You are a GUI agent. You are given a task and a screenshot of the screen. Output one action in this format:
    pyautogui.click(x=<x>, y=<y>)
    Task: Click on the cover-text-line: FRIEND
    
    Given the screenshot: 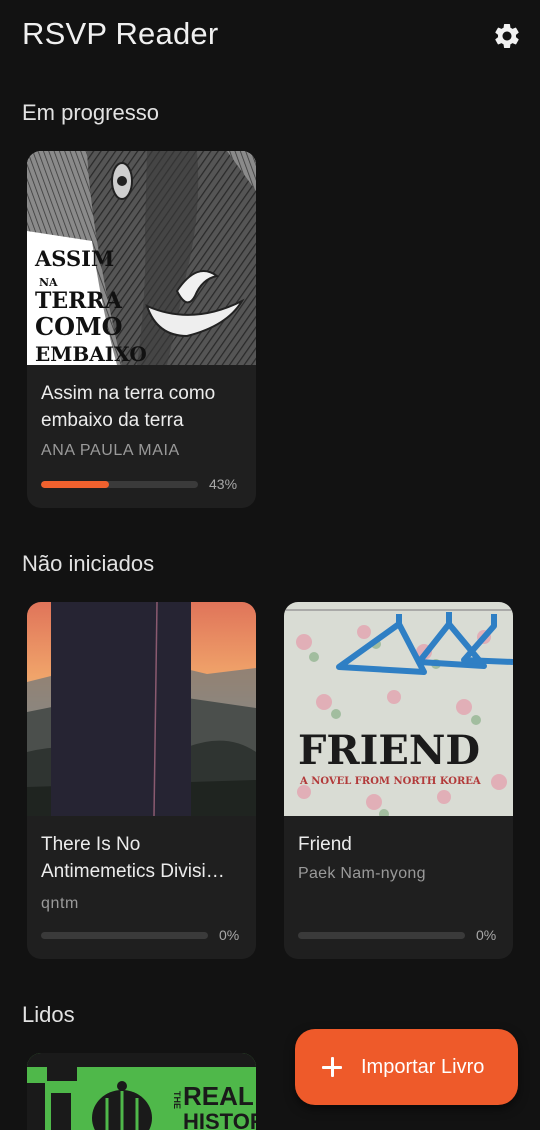 What is the action you would take?
    pyautogui.click(x=389, y=750)
    